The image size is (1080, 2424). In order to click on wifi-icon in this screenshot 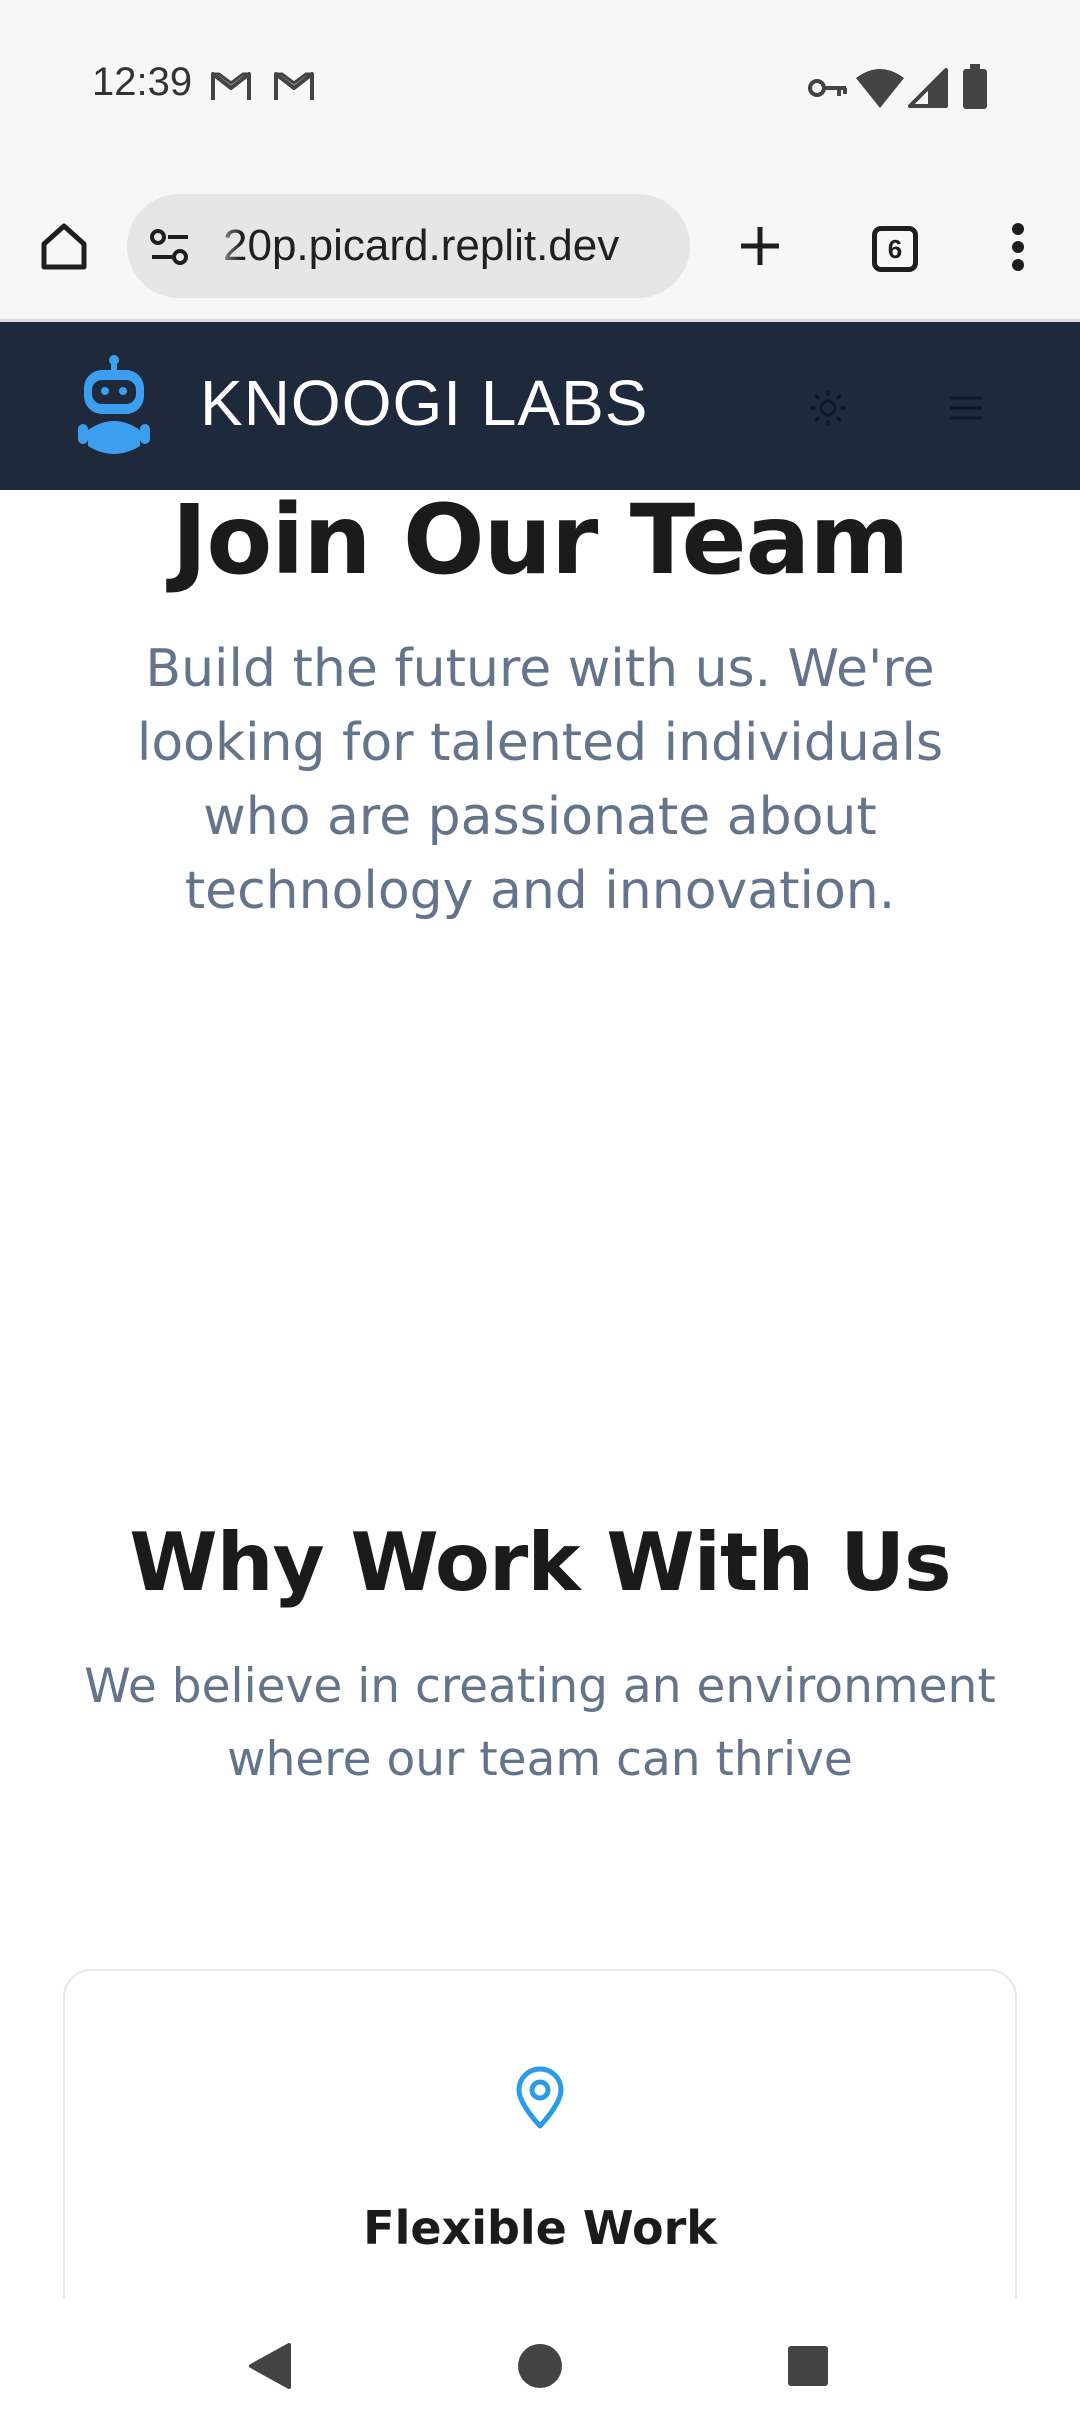, I will do `click(880, 90)`.